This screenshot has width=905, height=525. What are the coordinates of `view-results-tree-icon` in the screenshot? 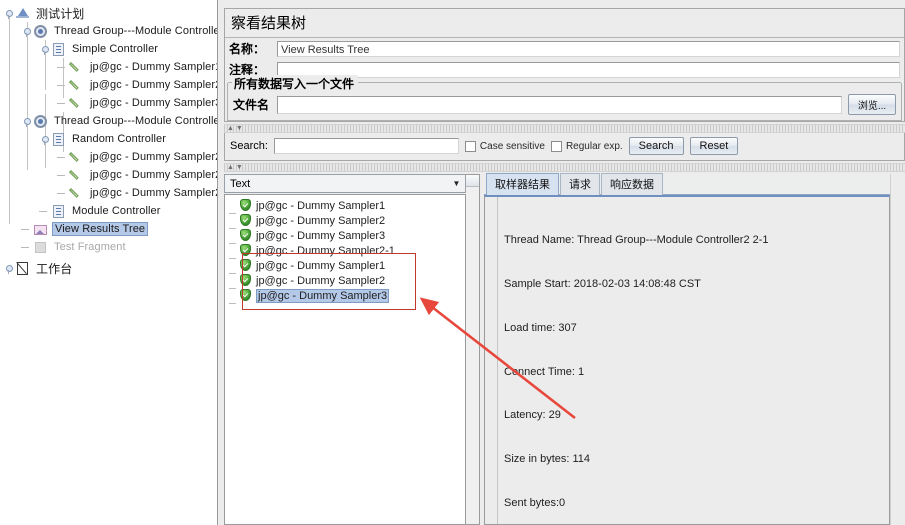 It's located at (40, 229).